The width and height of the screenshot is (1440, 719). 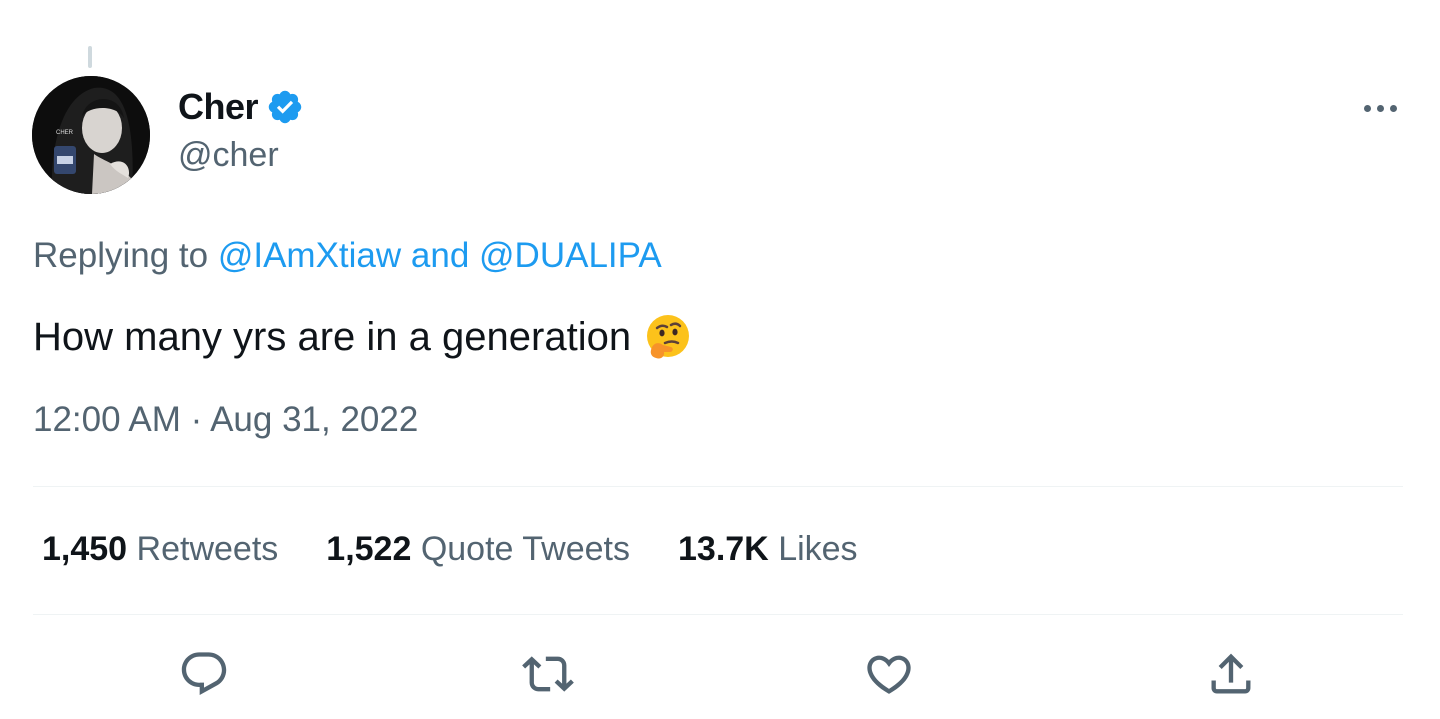 I want to click on more-options-button, so click(x=1380, y=108).